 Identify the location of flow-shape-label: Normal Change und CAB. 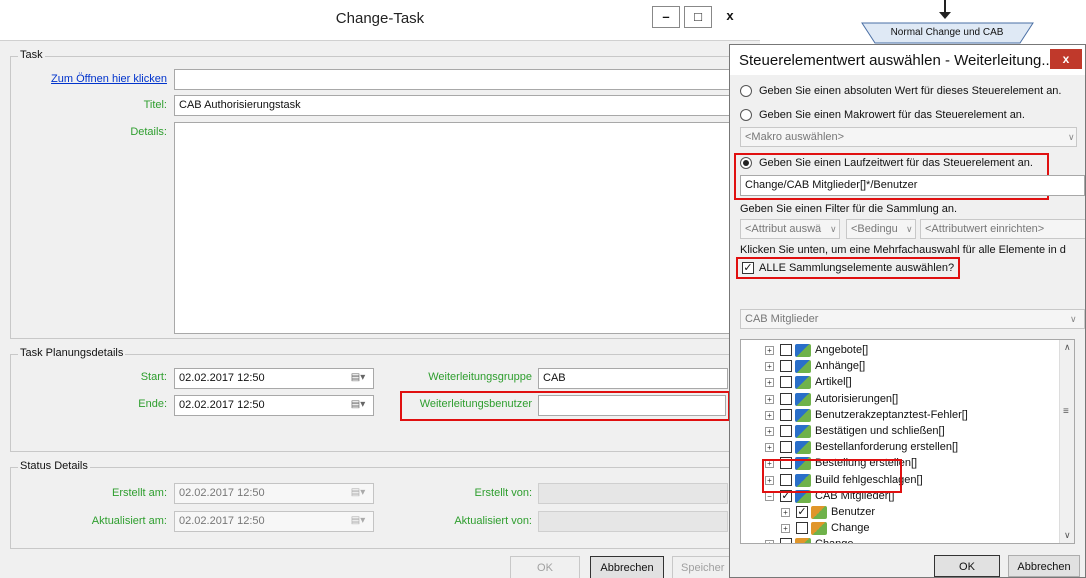
(947, 32).